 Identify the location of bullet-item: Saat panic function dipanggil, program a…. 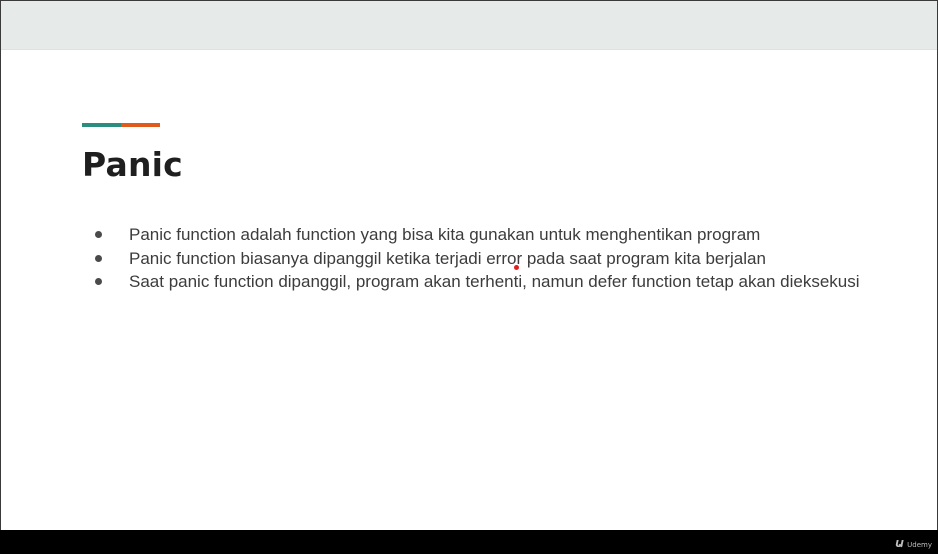
(477, 282).